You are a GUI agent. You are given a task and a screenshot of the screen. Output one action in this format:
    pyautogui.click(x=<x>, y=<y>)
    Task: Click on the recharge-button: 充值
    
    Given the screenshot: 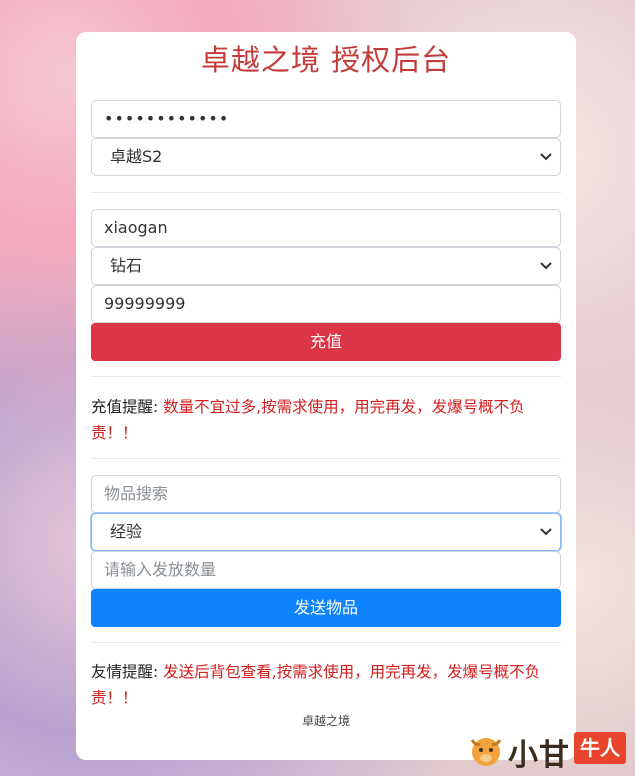 What is the action you would take?
    pyautogui.click(x=326, y=342)
    